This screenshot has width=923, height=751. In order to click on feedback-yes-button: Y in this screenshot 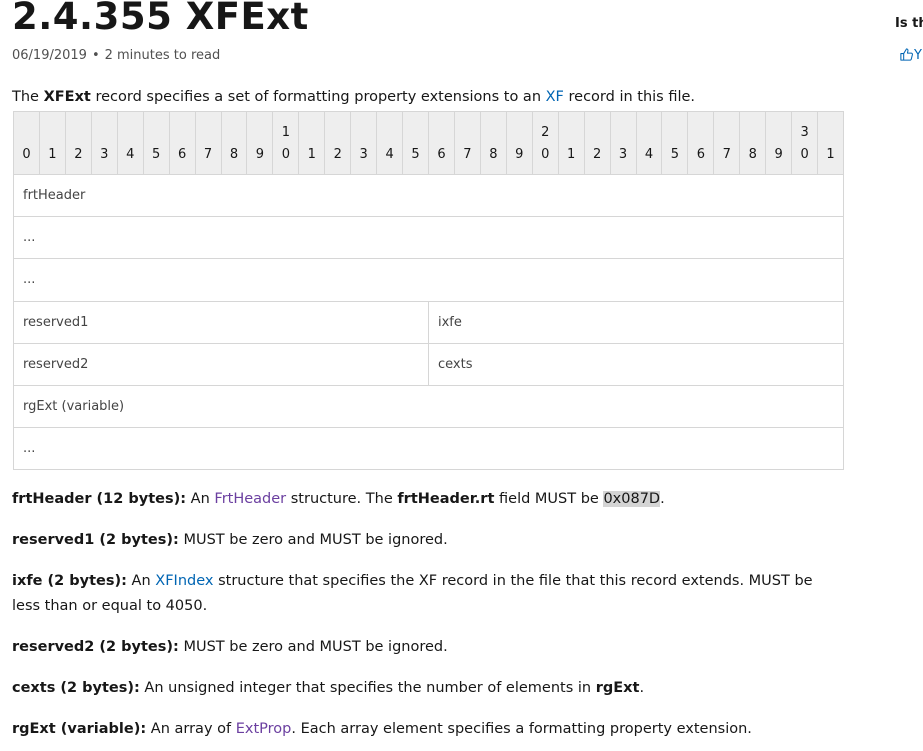, I will do `click(910, 55)`.